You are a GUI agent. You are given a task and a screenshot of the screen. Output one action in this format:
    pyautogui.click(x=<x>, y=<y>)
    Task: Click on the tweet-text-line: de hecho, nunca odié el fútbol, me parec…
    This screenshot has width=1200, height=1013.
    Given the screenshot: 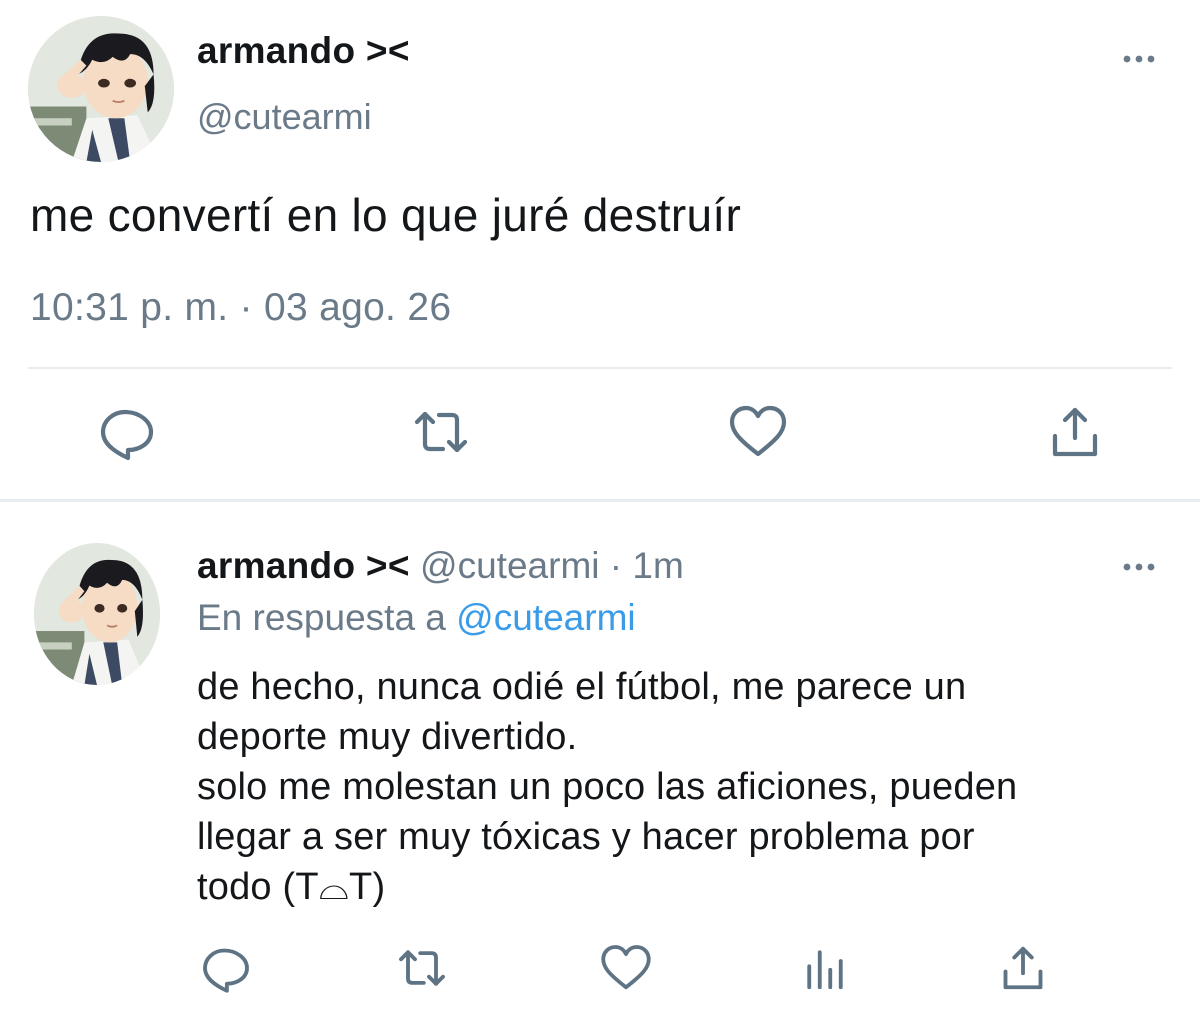 What is the action you would take?
    pyautogui.click(x=582, y=687)
    